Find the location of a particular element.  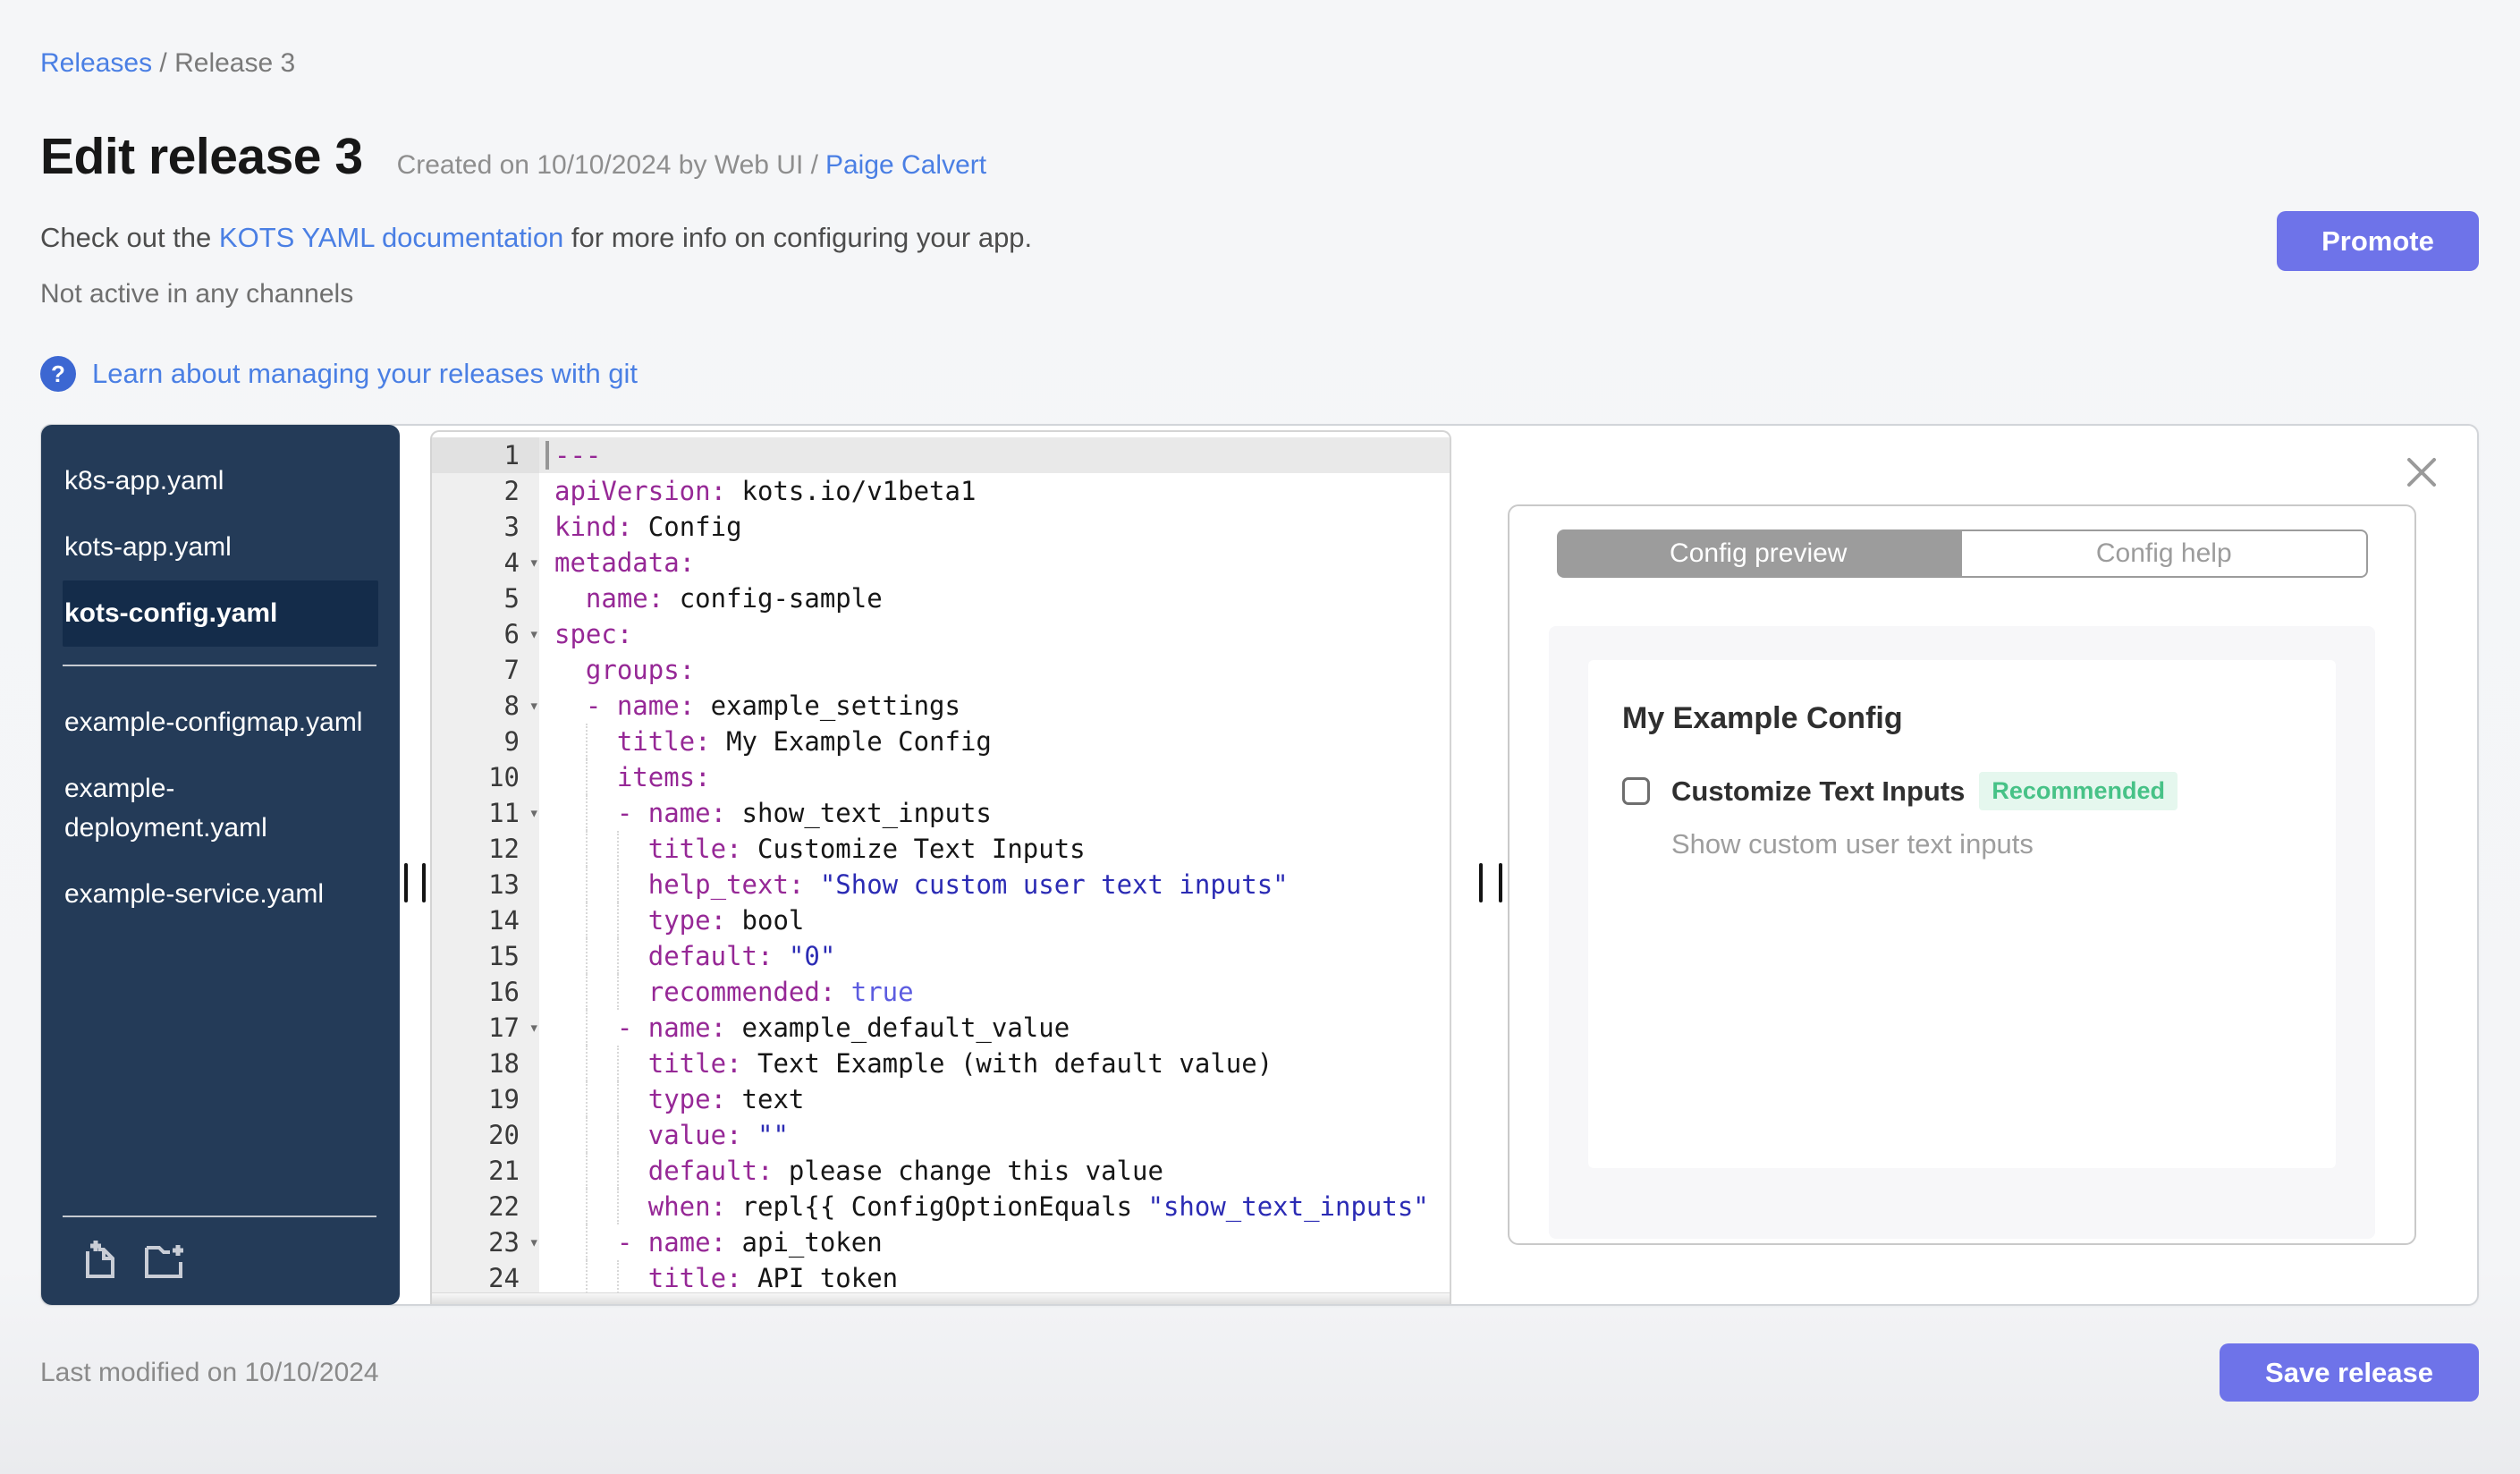

token-key: help_text: is located at coordinates (726, 884).